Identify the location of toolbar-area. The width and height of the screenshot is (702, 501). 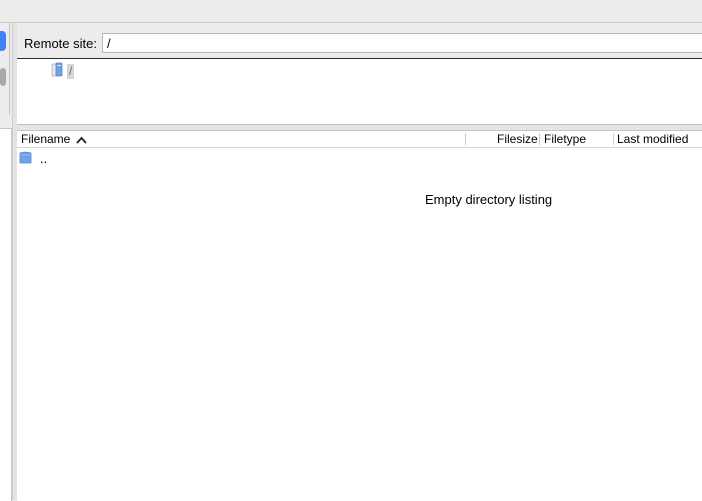
(351, 11).